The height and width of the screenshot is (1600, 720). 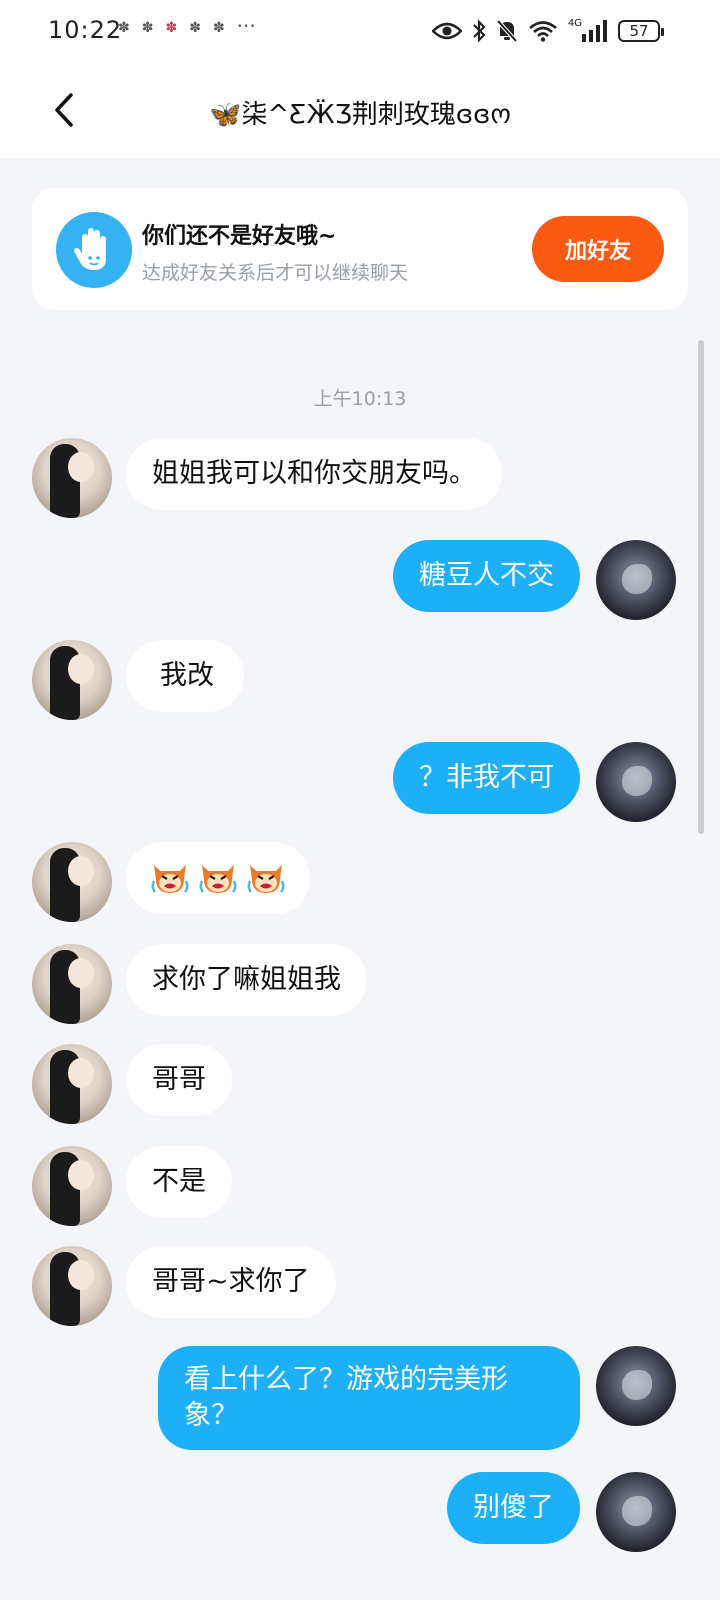 What do you see at coordinates (701, 587) in the screenshot?
I see `scrollbar` at bounding box center [701, 587].